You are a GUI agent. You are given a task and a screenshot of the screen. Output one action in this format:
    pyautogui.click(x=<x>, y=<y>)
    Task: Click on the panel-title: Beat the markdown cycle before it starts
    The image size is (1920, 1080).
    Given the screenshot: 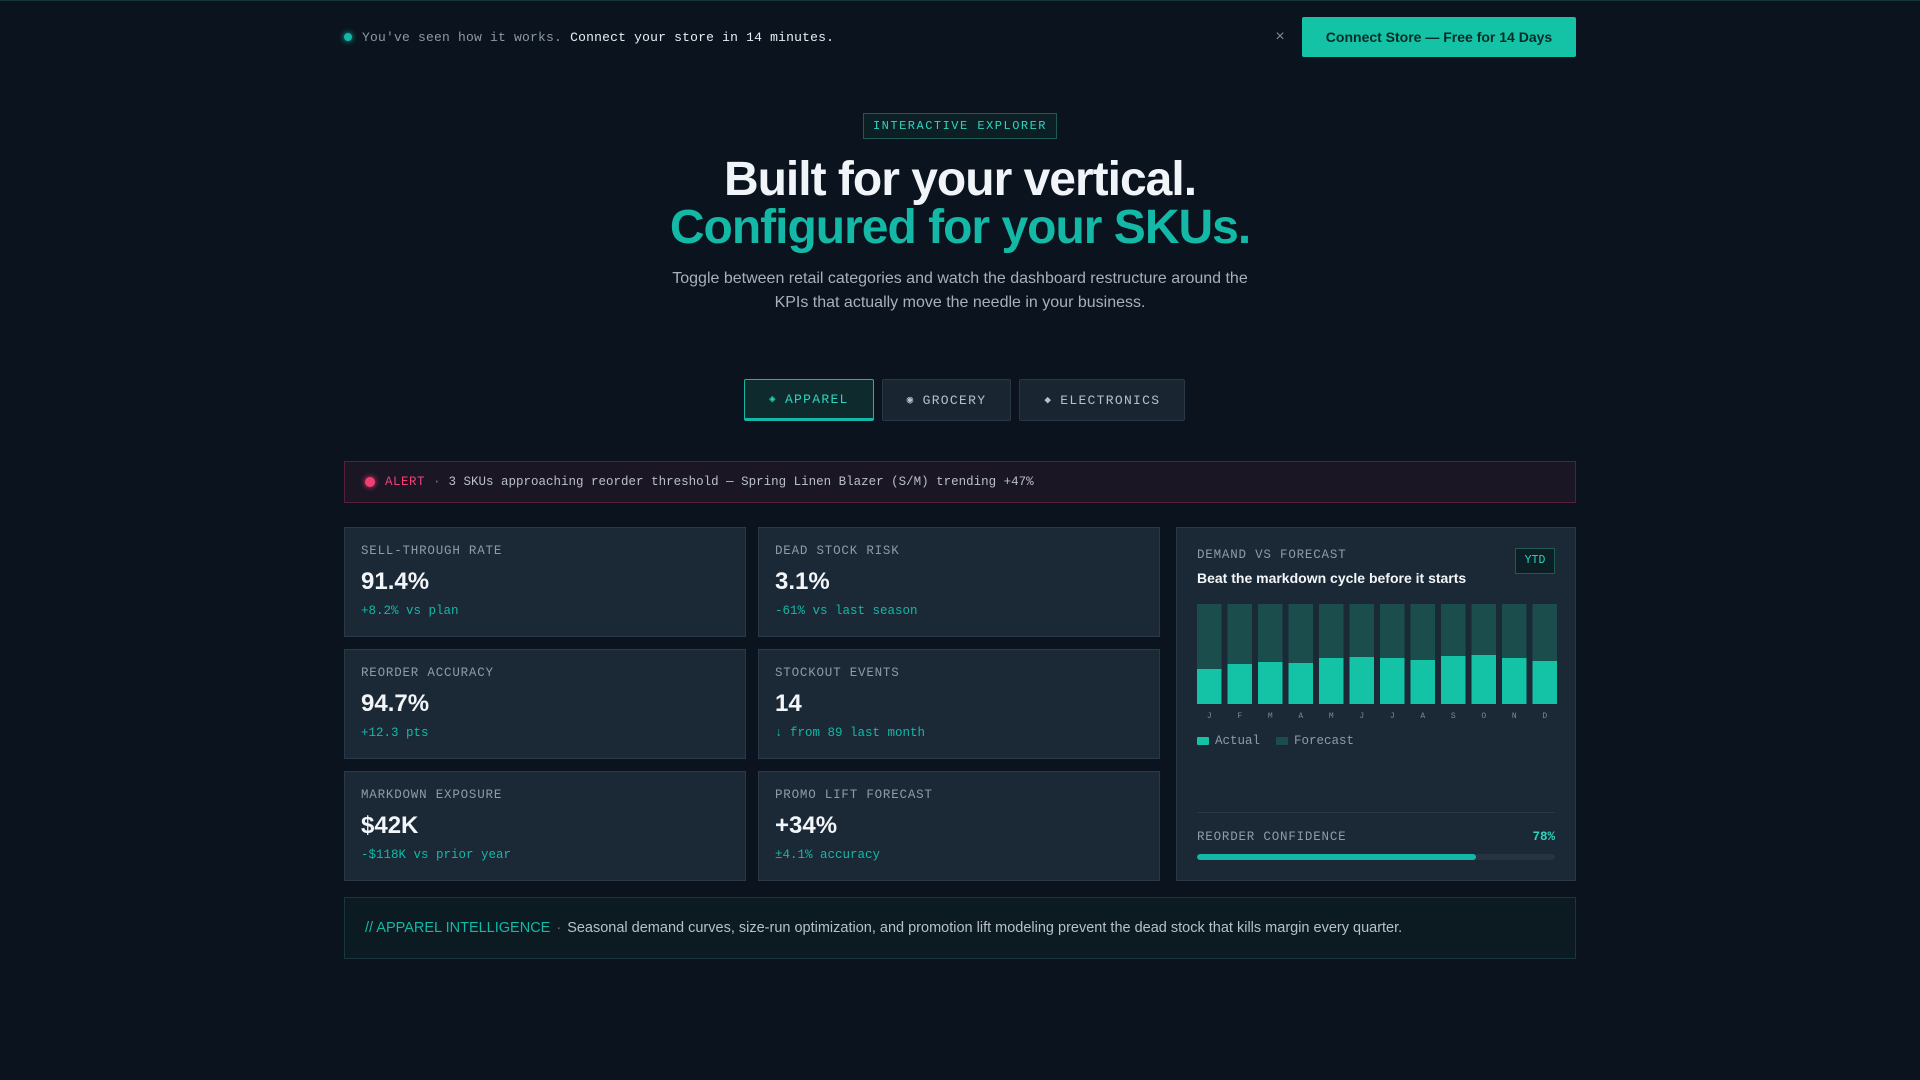 What is the action you would take?
    pyautogui.click(x=1332, y=578)
    